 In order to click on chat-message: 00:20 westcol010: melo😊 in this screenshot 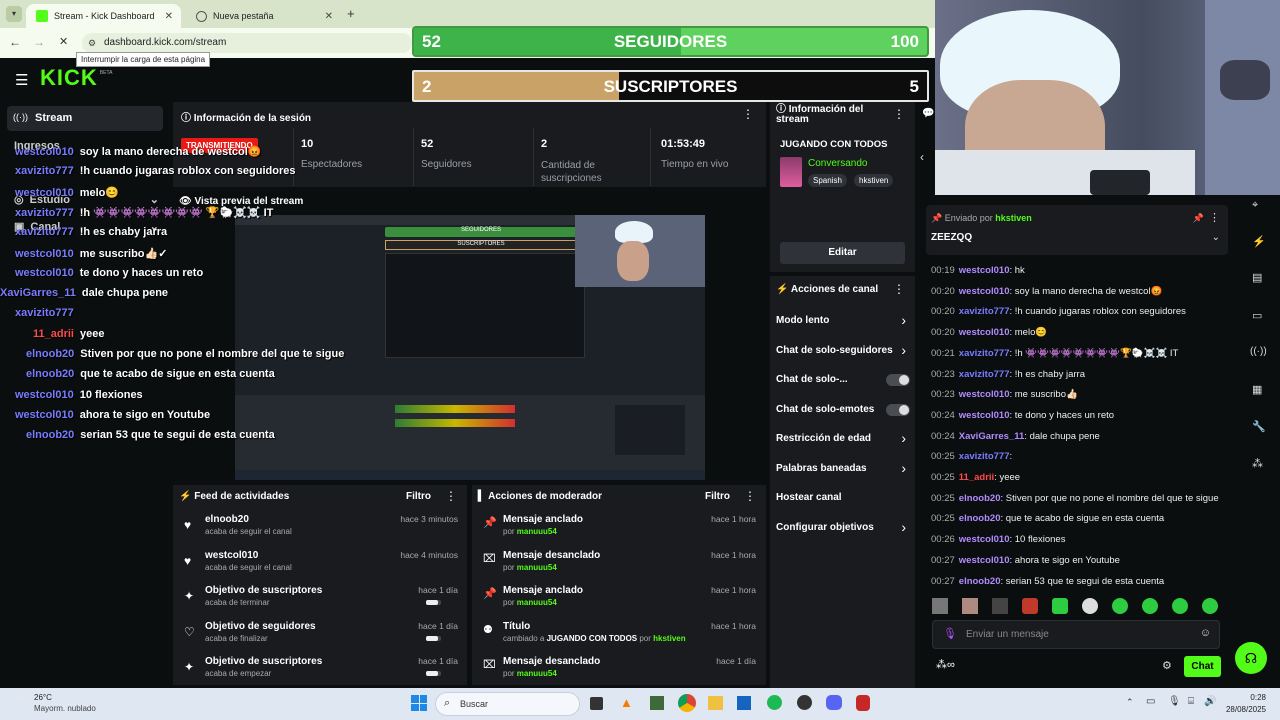, I will do `click(989, 332)`.